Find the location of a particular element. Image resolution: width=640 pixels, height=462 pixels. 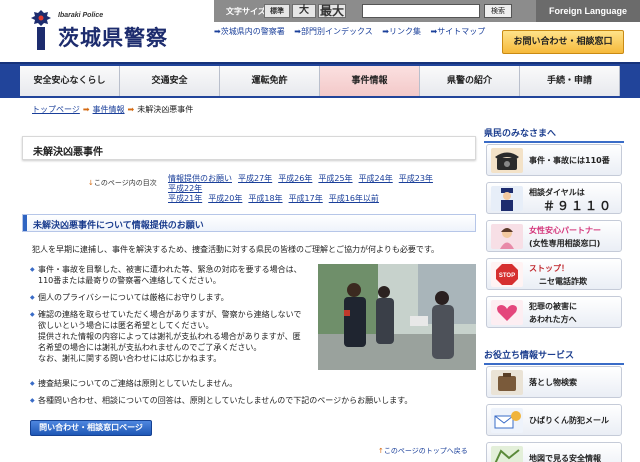

list-item: 捜査結果についてのご連絡は原則としていたしません。 is located at coordinates (253, 383).